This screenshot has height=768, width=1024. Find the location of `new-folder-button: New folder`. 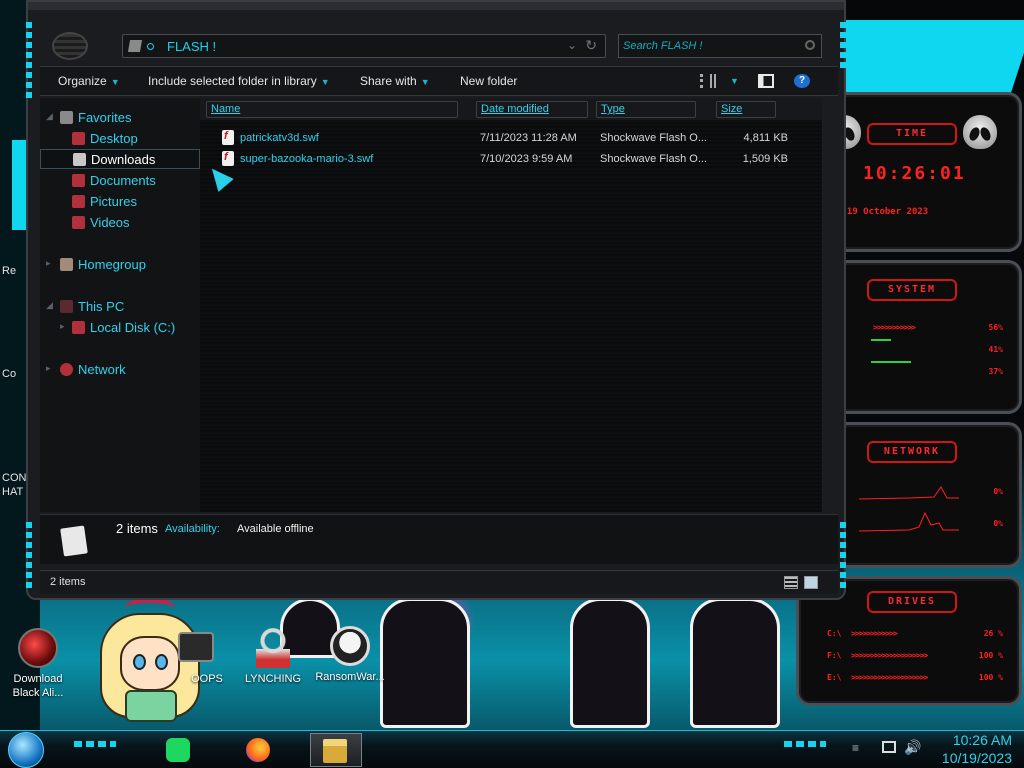

new-folder-button: New folder is located at coordinates (488, 81).